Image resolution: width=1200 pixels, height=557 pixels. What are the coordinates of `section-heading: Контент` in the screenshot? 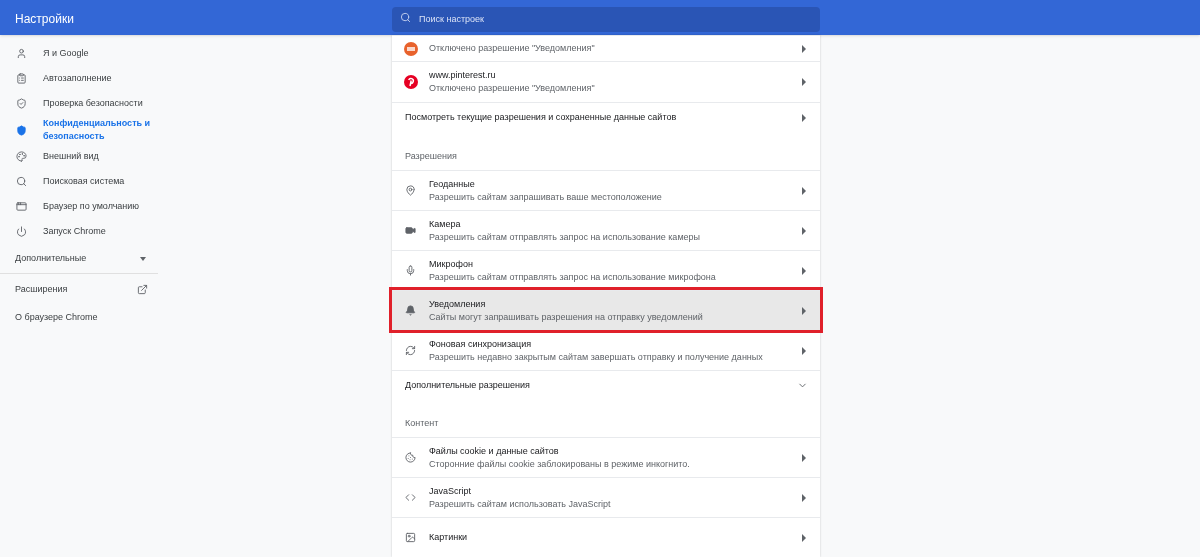 It's located at (422, 423).